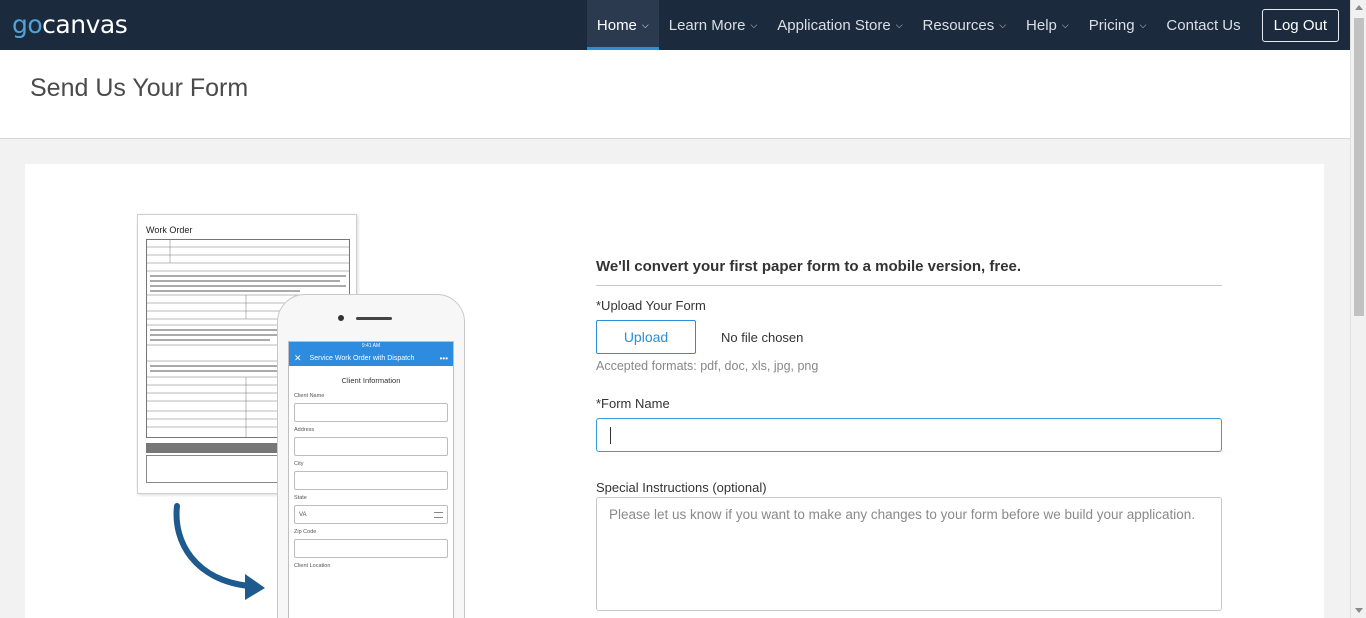 The height and width of the screenshot is (618, 1366). What do you see at coordinates (27, 24) in the screenshot?
I see `logo-go: go` at bounding box center [27, 24].